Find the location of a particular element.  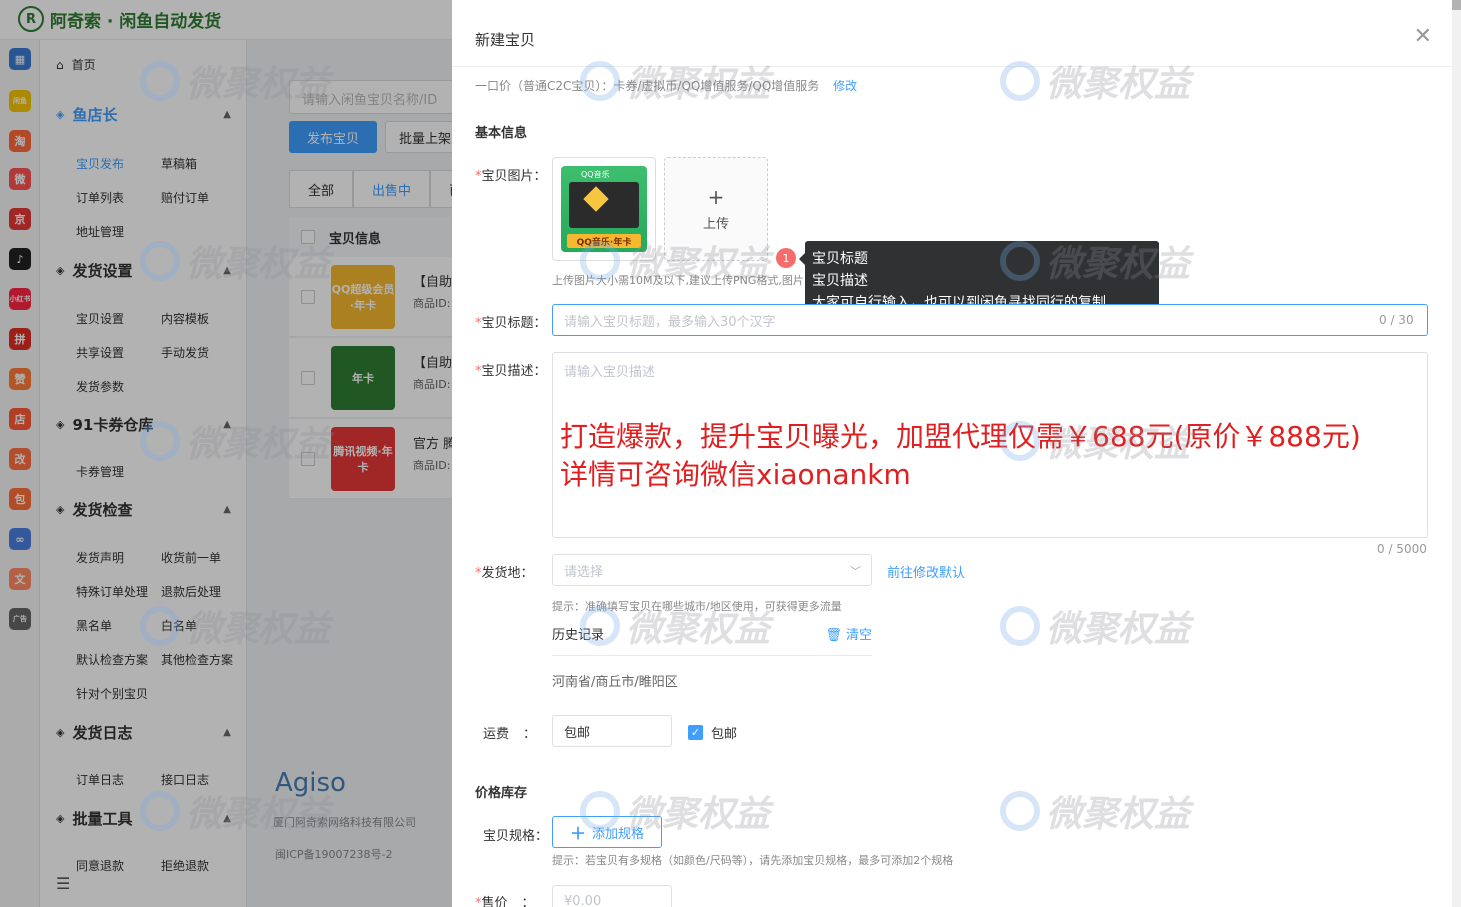

desc-label: *宝贝描述： is located at coordinates (511, 371).